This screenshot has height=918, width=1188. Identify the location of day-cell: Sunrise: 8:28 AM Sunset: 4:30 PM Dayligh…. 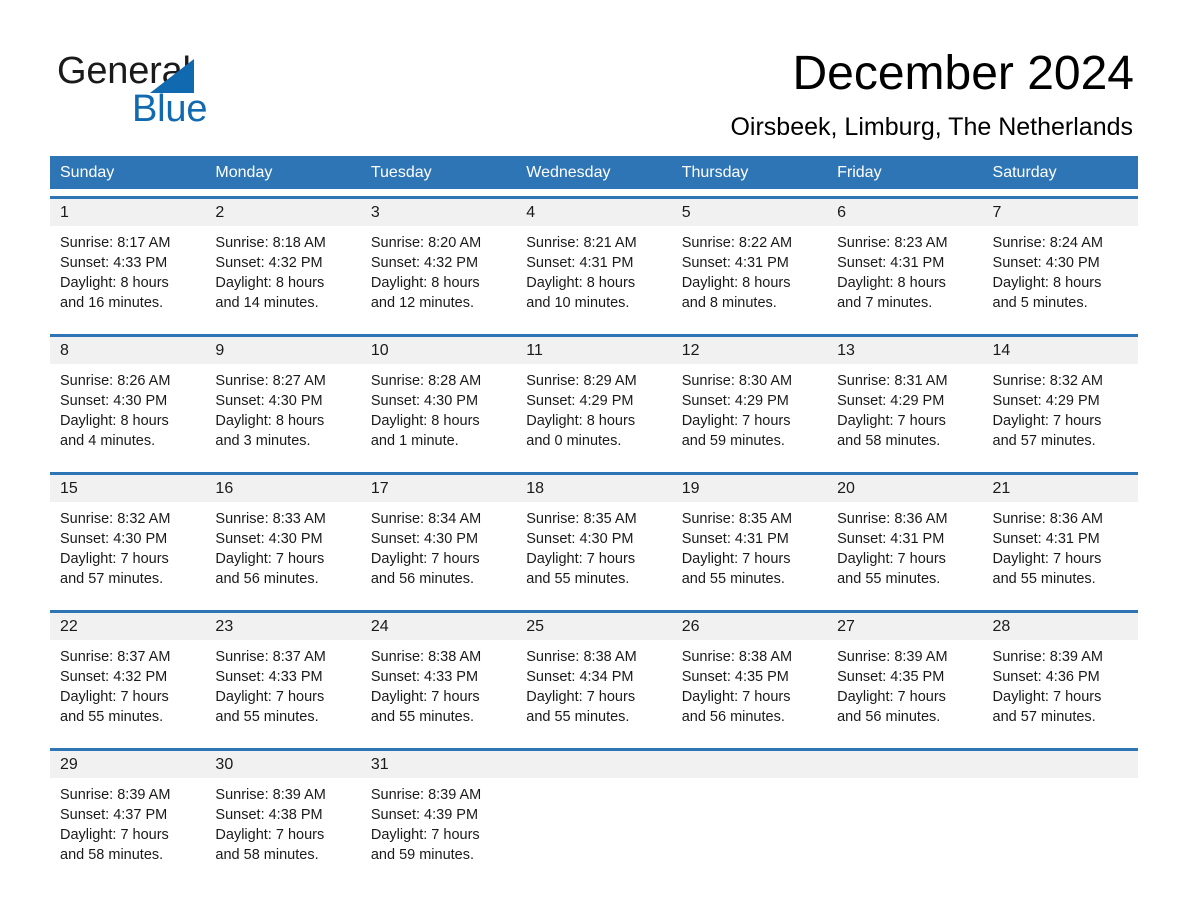
(438, 414).